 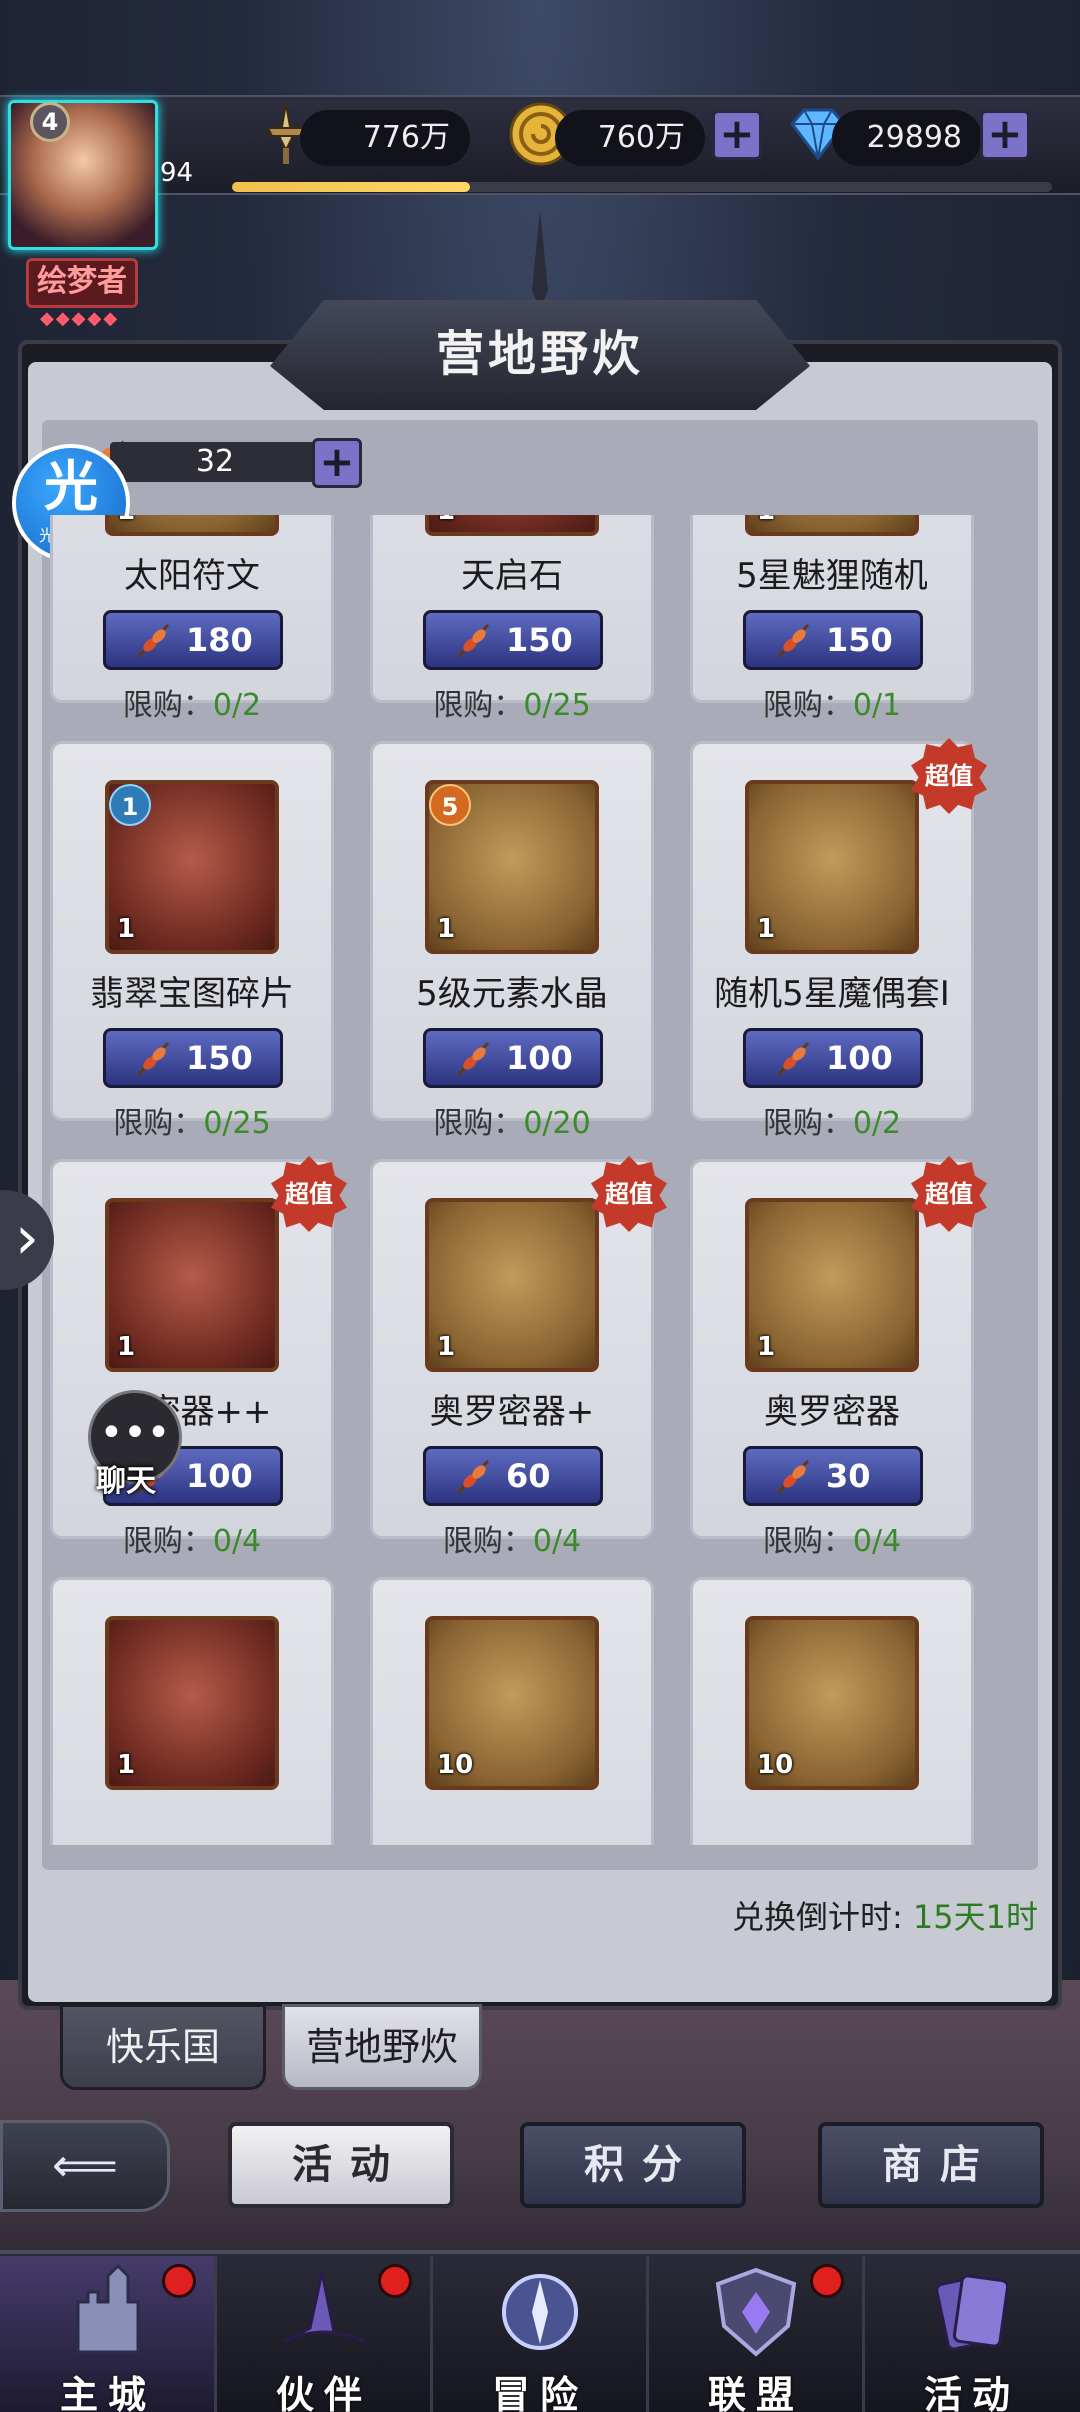 What do you see at coordinates (907, 138) in the screenshot?
I see `diamond-value: 29898` at bounding box center [907, 138].